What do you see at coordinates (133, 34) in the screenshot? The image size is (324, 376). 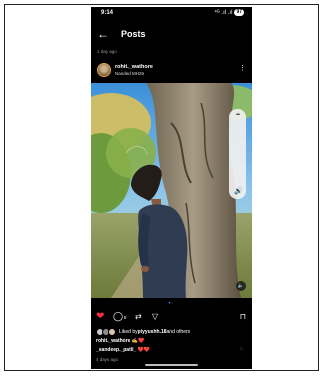 I see `page-title: Posts` at bounding box center [133, 34].